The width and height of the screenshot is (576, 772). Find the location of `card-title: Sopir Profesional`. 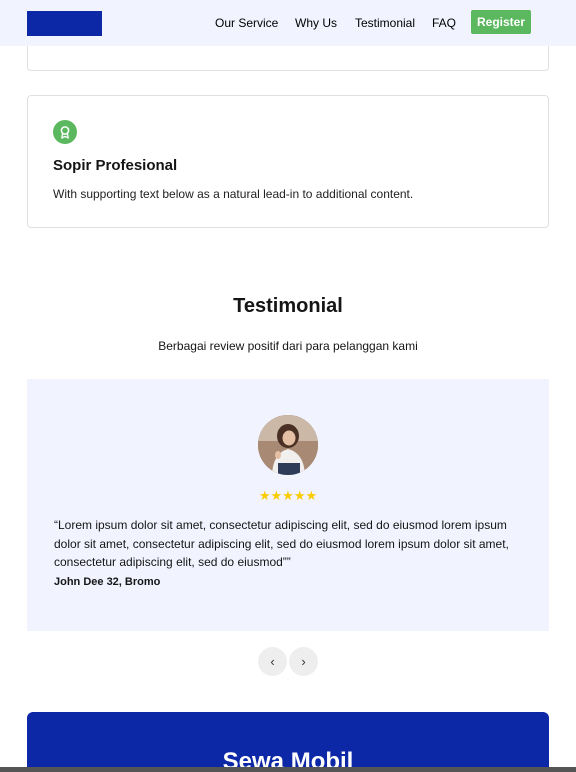

card-title: Sopir Profesional is located at coordinates (115, 165).